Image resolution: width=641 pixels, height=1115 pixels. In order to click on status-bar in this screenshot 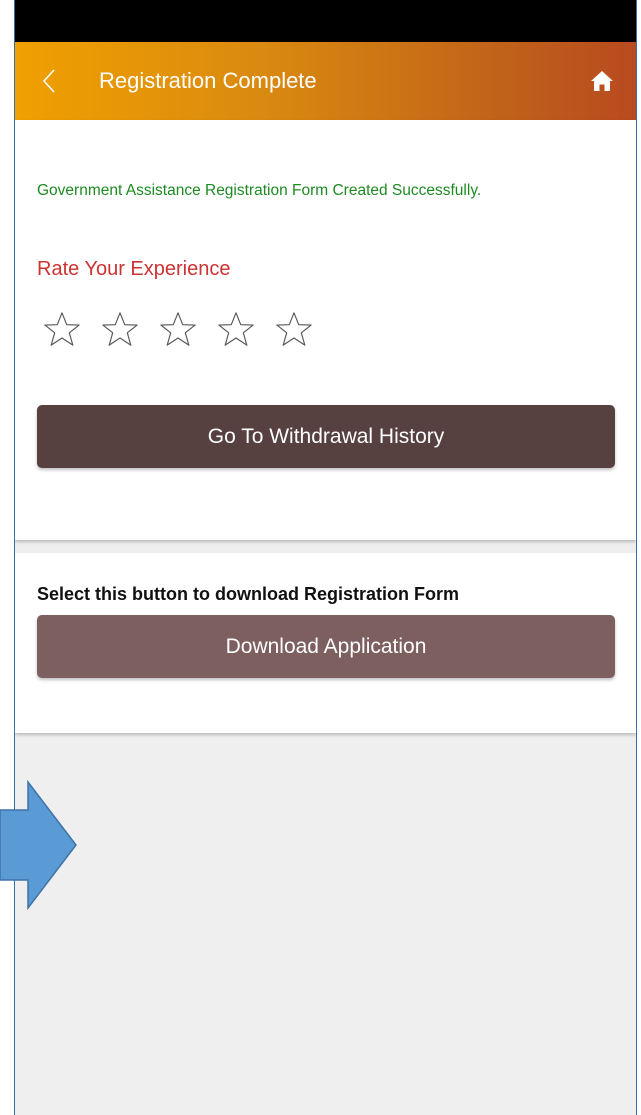, I will do `click(325, 21)`.